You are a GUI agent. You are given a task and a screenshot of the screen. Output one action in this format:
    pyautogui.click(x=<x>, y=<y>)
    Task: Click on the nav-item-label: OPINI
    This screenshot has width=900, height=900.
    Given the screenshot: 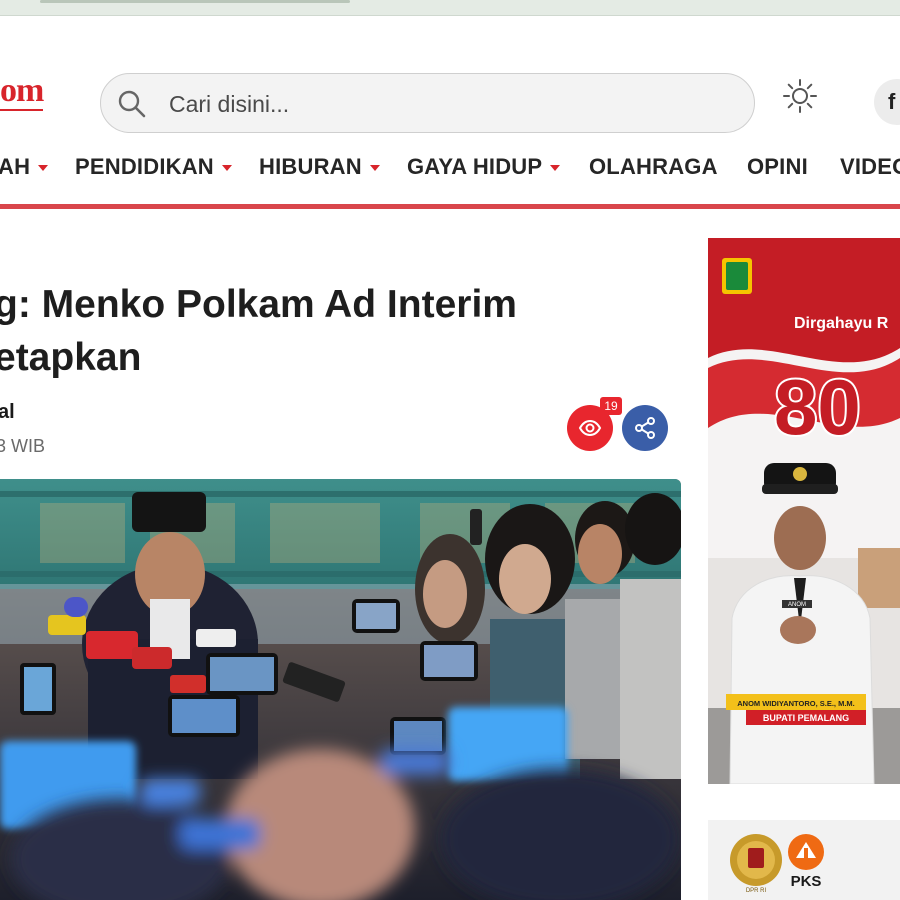 What is the action you would take?
    pyautogui.click(x=777, y=166)
    